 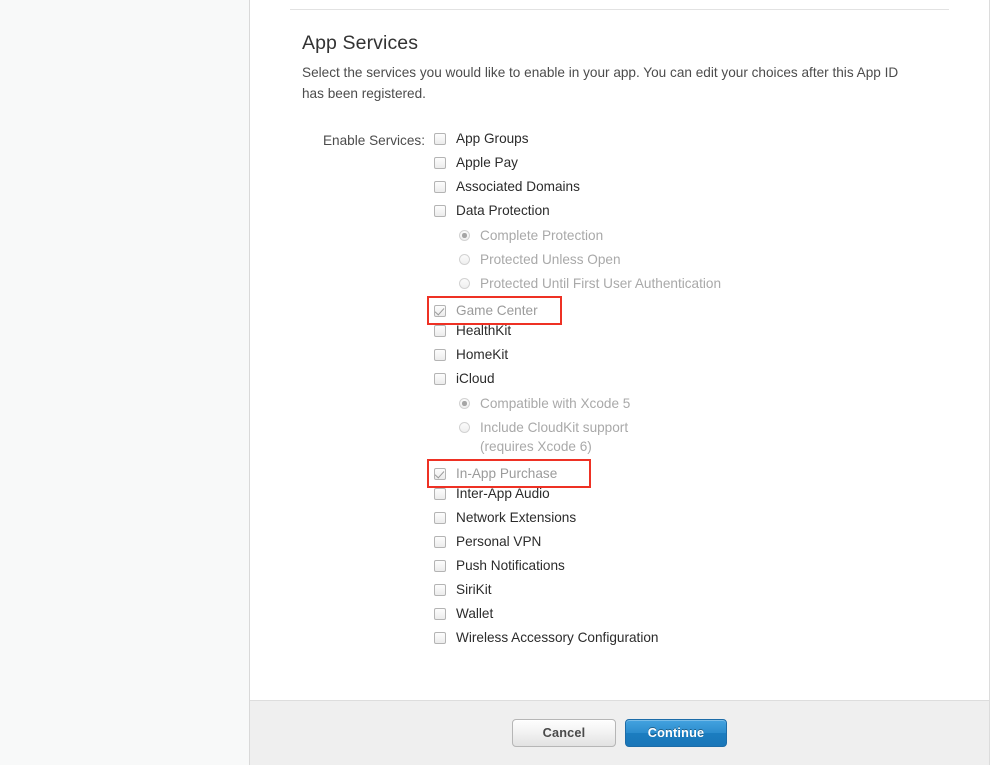 I want to click on service-label-sirikit: SiriKit, so click(x=474, y=589).